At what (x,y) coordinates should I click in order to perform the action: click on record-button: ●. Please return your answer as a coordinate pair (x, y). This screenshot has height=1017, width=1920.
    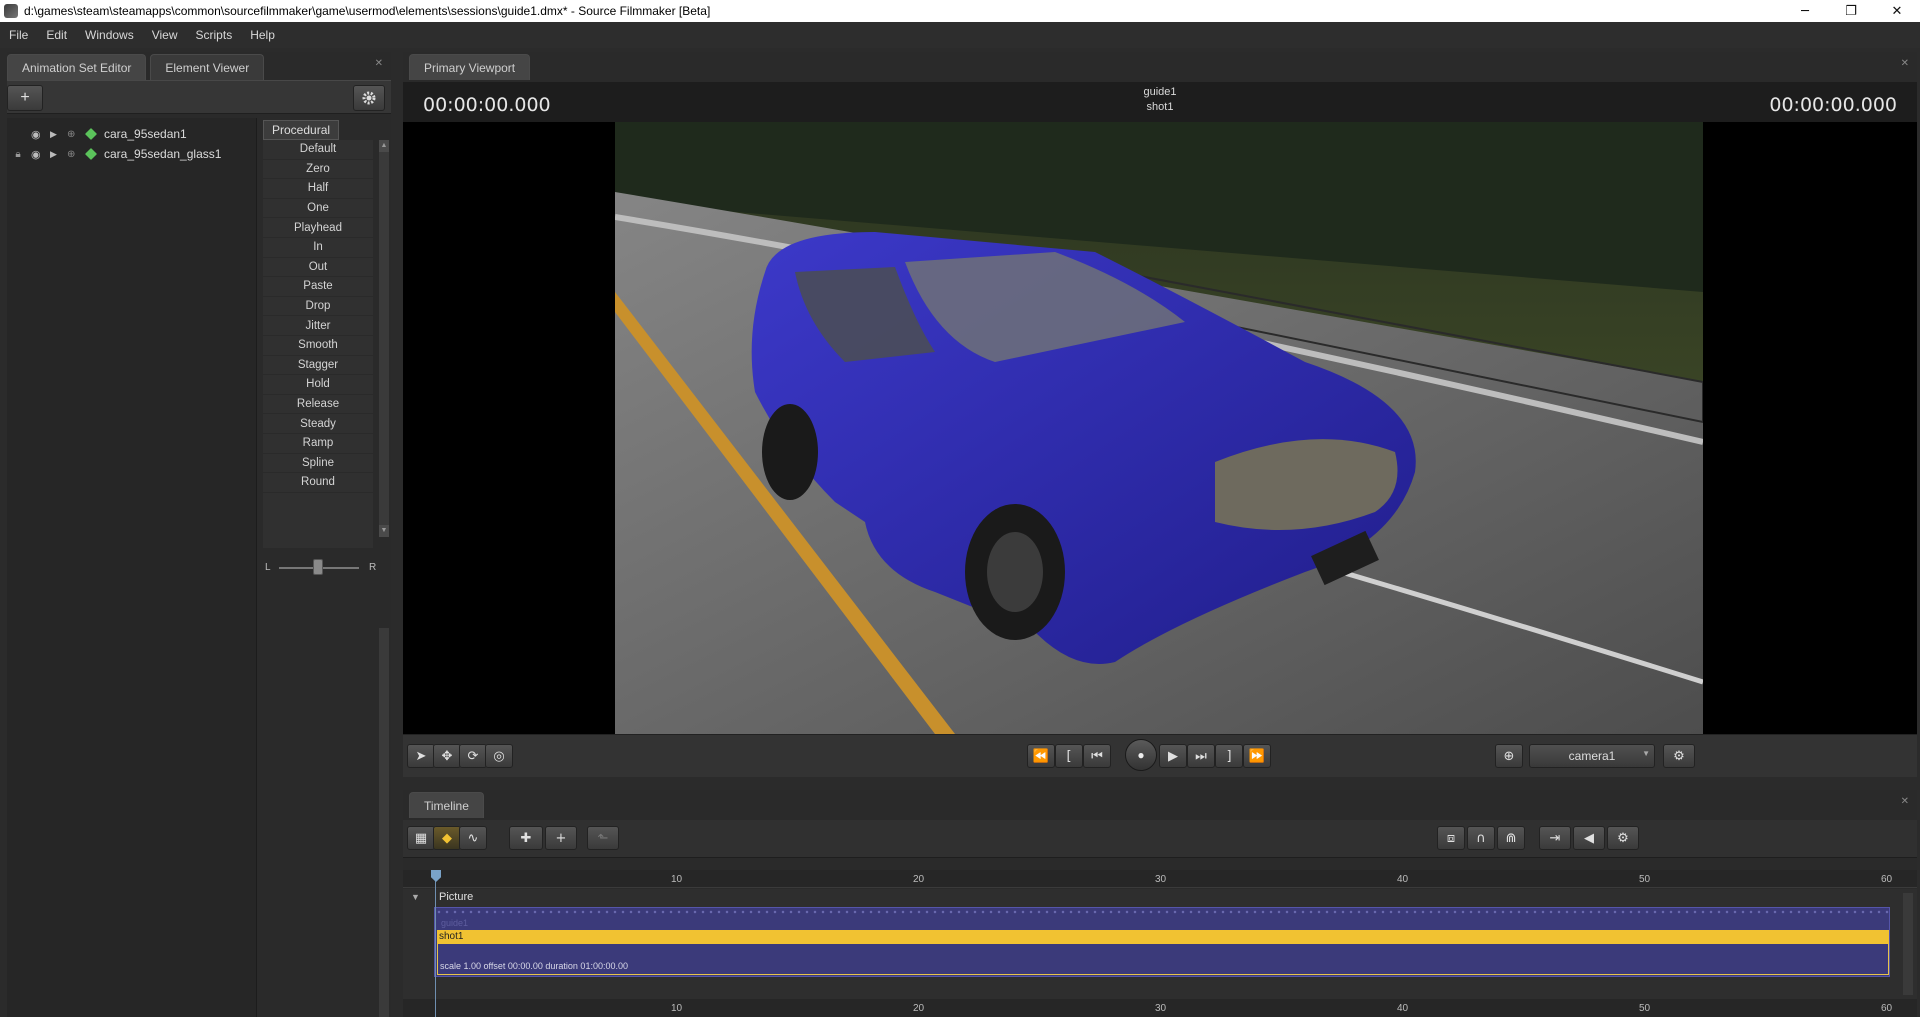
    Looking at the image, I should click on (1141, 755).